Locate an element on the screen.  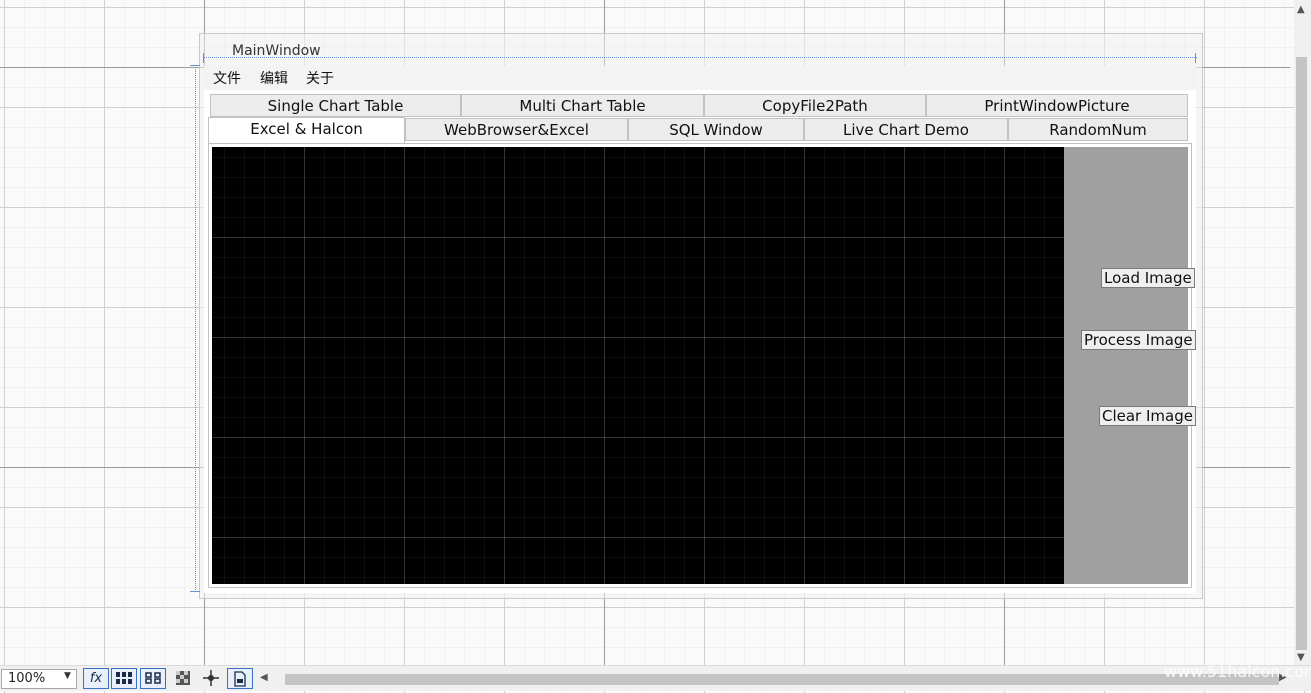
scroll-left-icon: ◀ is located at coordinates (264, 677).